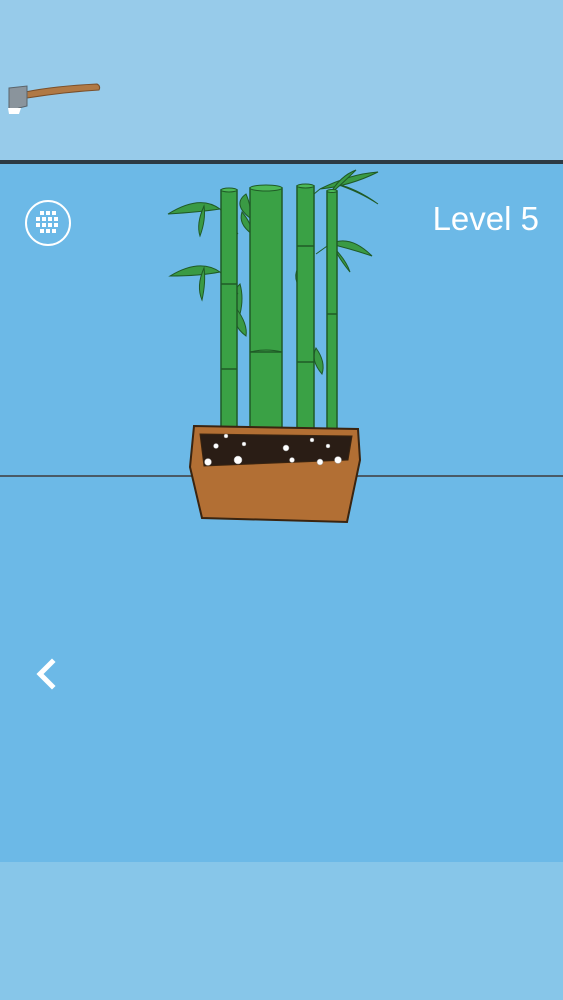 Image resolution: width=563 pixels, height=1000 pixels. I want to click on back-button, so click(48, 674).